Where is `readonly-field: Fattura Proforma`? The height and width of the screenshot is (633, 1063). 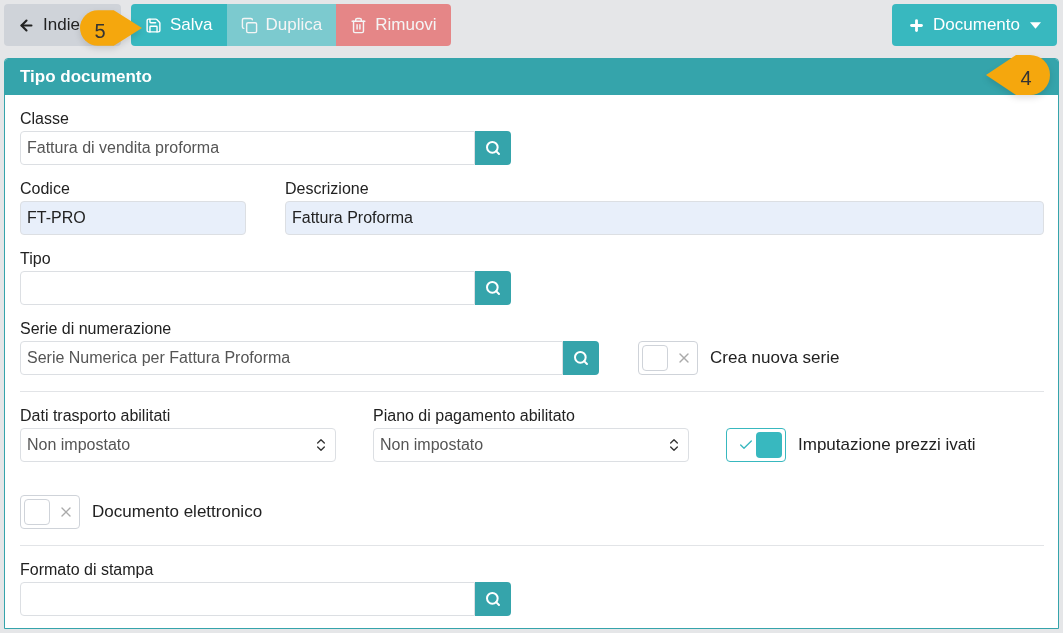
readonly-field: Fattura Proforma is located at coordinates (664, 218).